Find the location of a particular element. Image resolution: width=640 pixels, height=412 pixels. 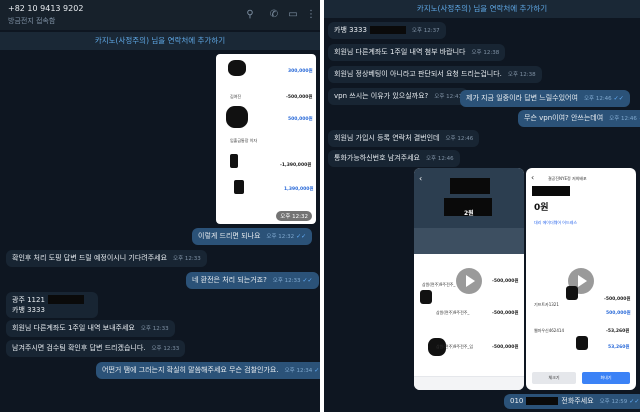

message-bubble: 제가 지금 일중이라 답변 느릴수있어여 오후 12:46 ✓✓ is located at coordinates (545, 98).